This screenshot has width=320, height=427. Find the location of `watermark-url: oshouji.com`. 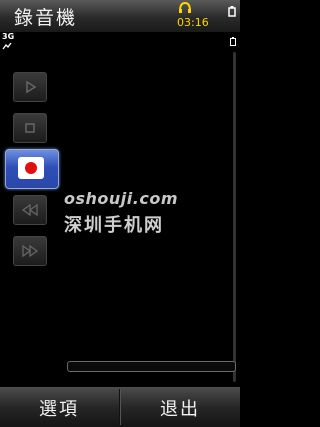

watermark-url: oshouji.com is located at coordinates (121, 198).